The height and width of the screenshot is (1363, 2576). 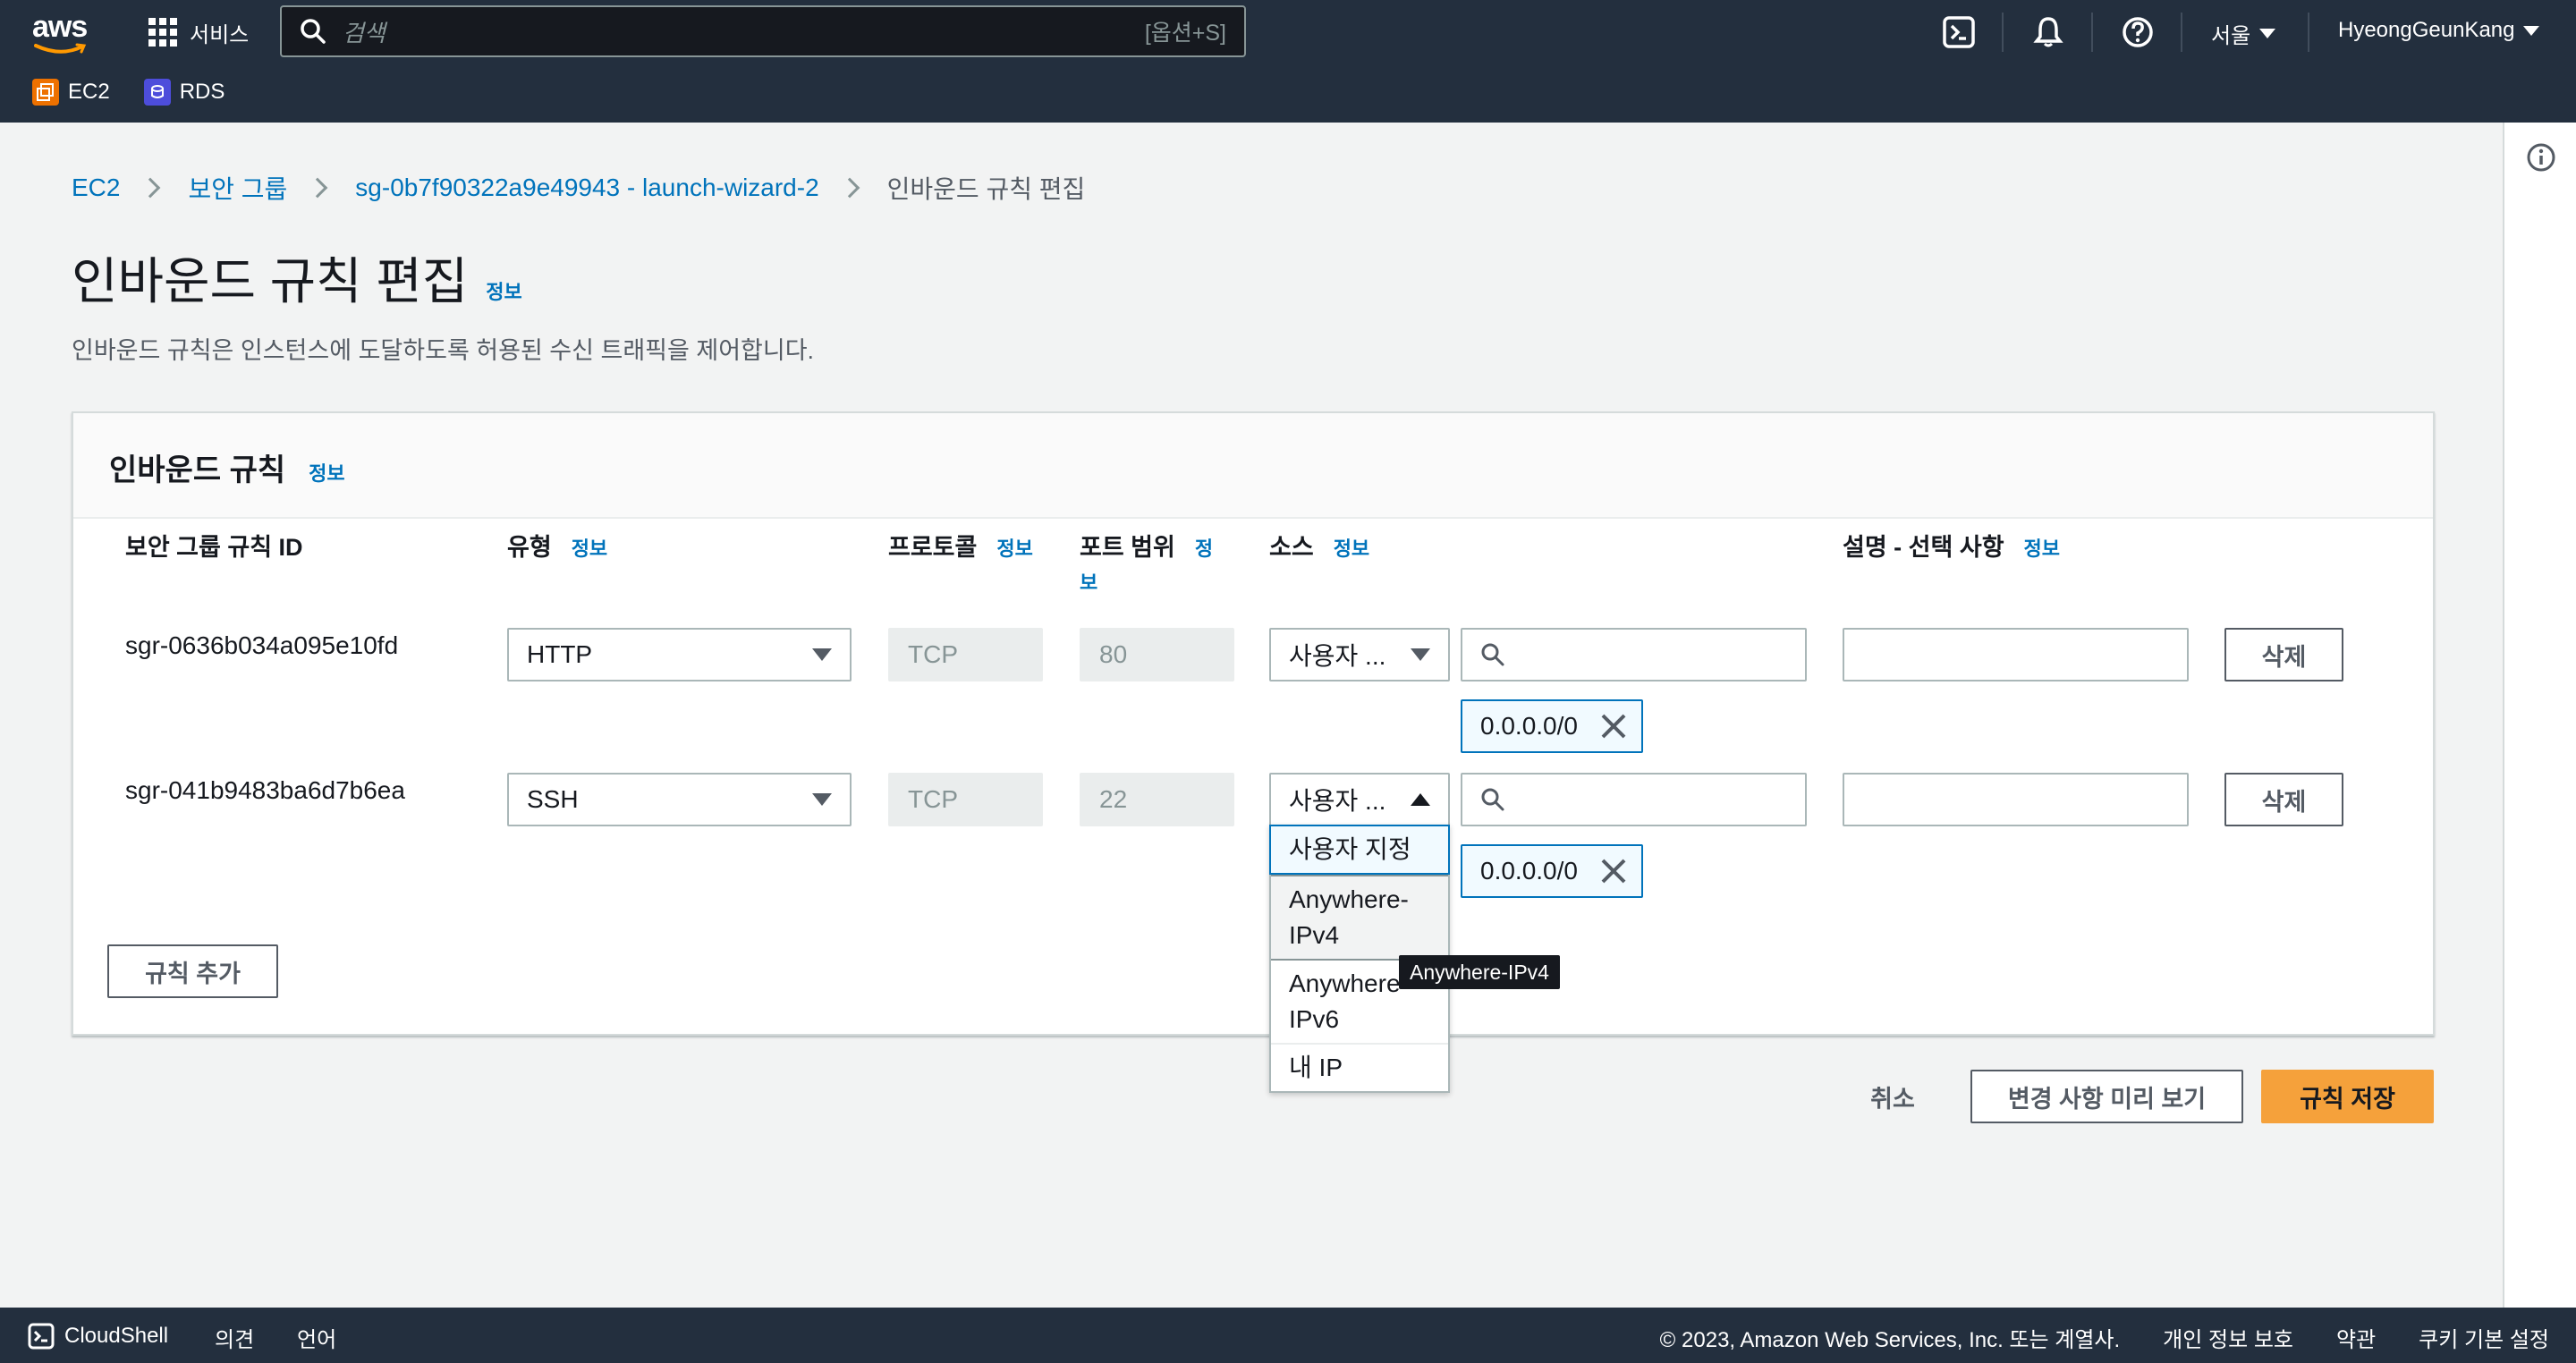 I want to click on port-range-field: 22, so click(x=1157, y=800).